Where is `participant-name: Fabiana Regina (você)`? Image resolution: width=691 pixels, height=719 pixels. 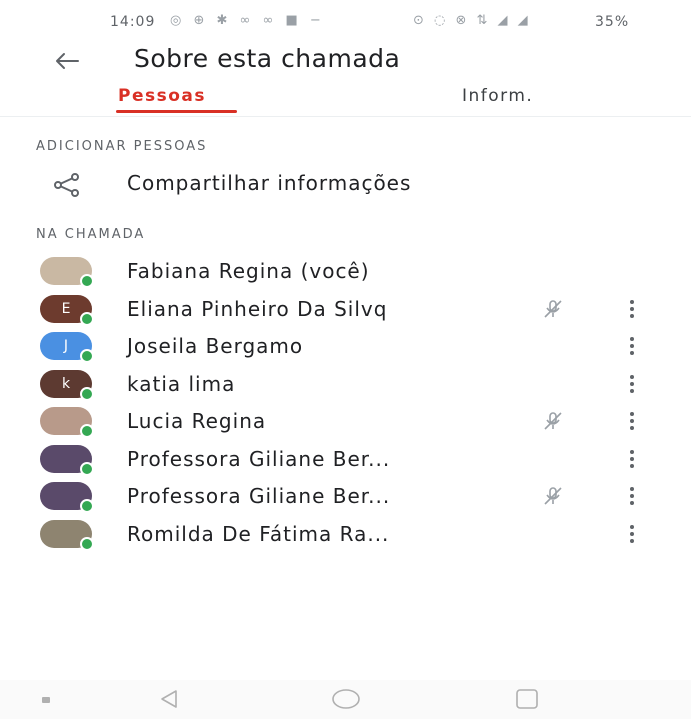
participant-name: Fabiana Regina (você) is located at coordinates (248, 271).